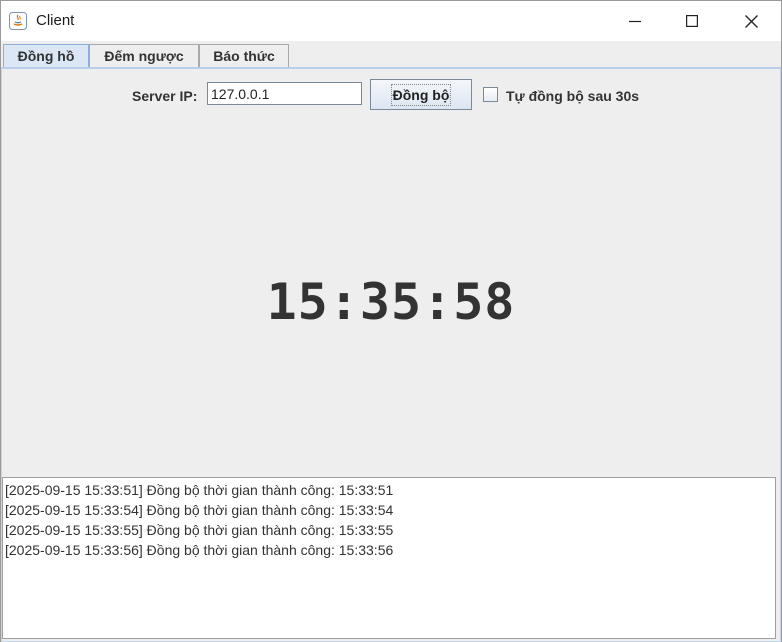 The image size is (782, 642). I want to click on maximize-icon, so click(692, 21).